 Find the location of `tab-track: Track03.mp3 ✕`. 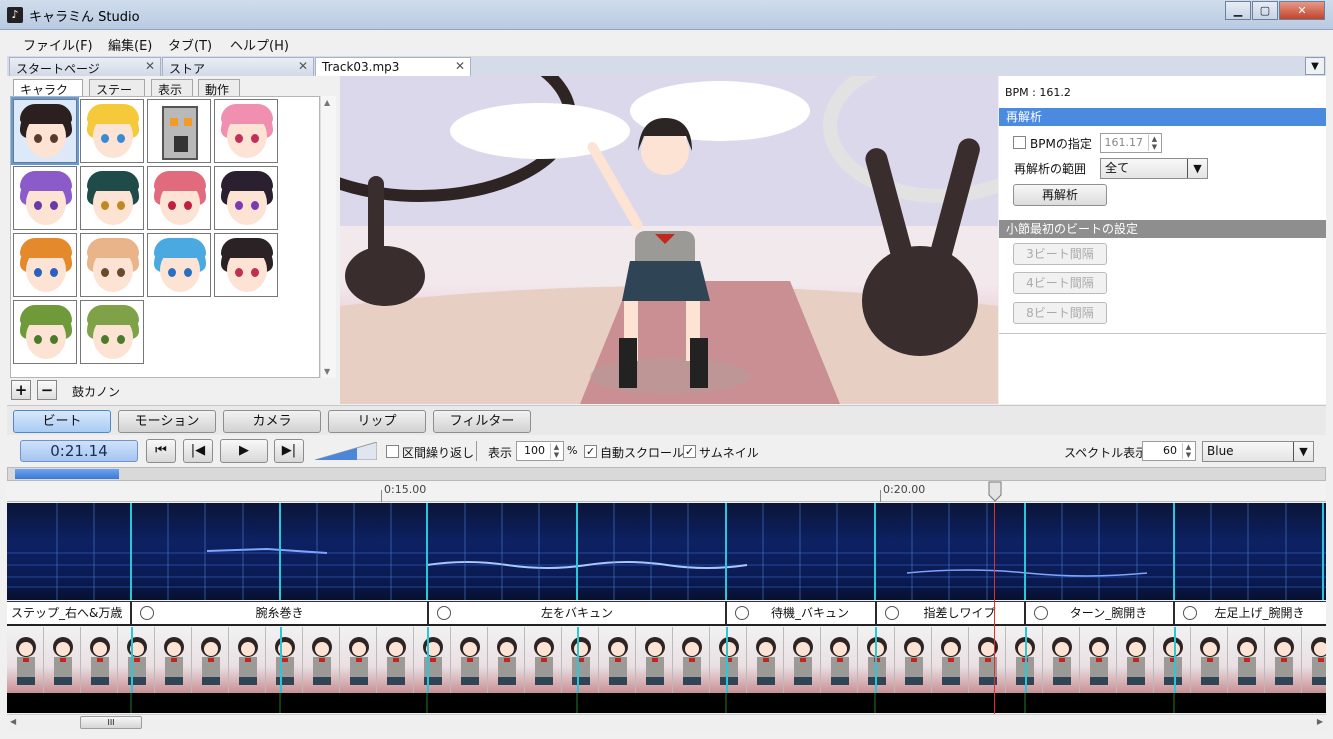

tab-track: Track03.mp3 ✕ is located at coordinates (393, 66).